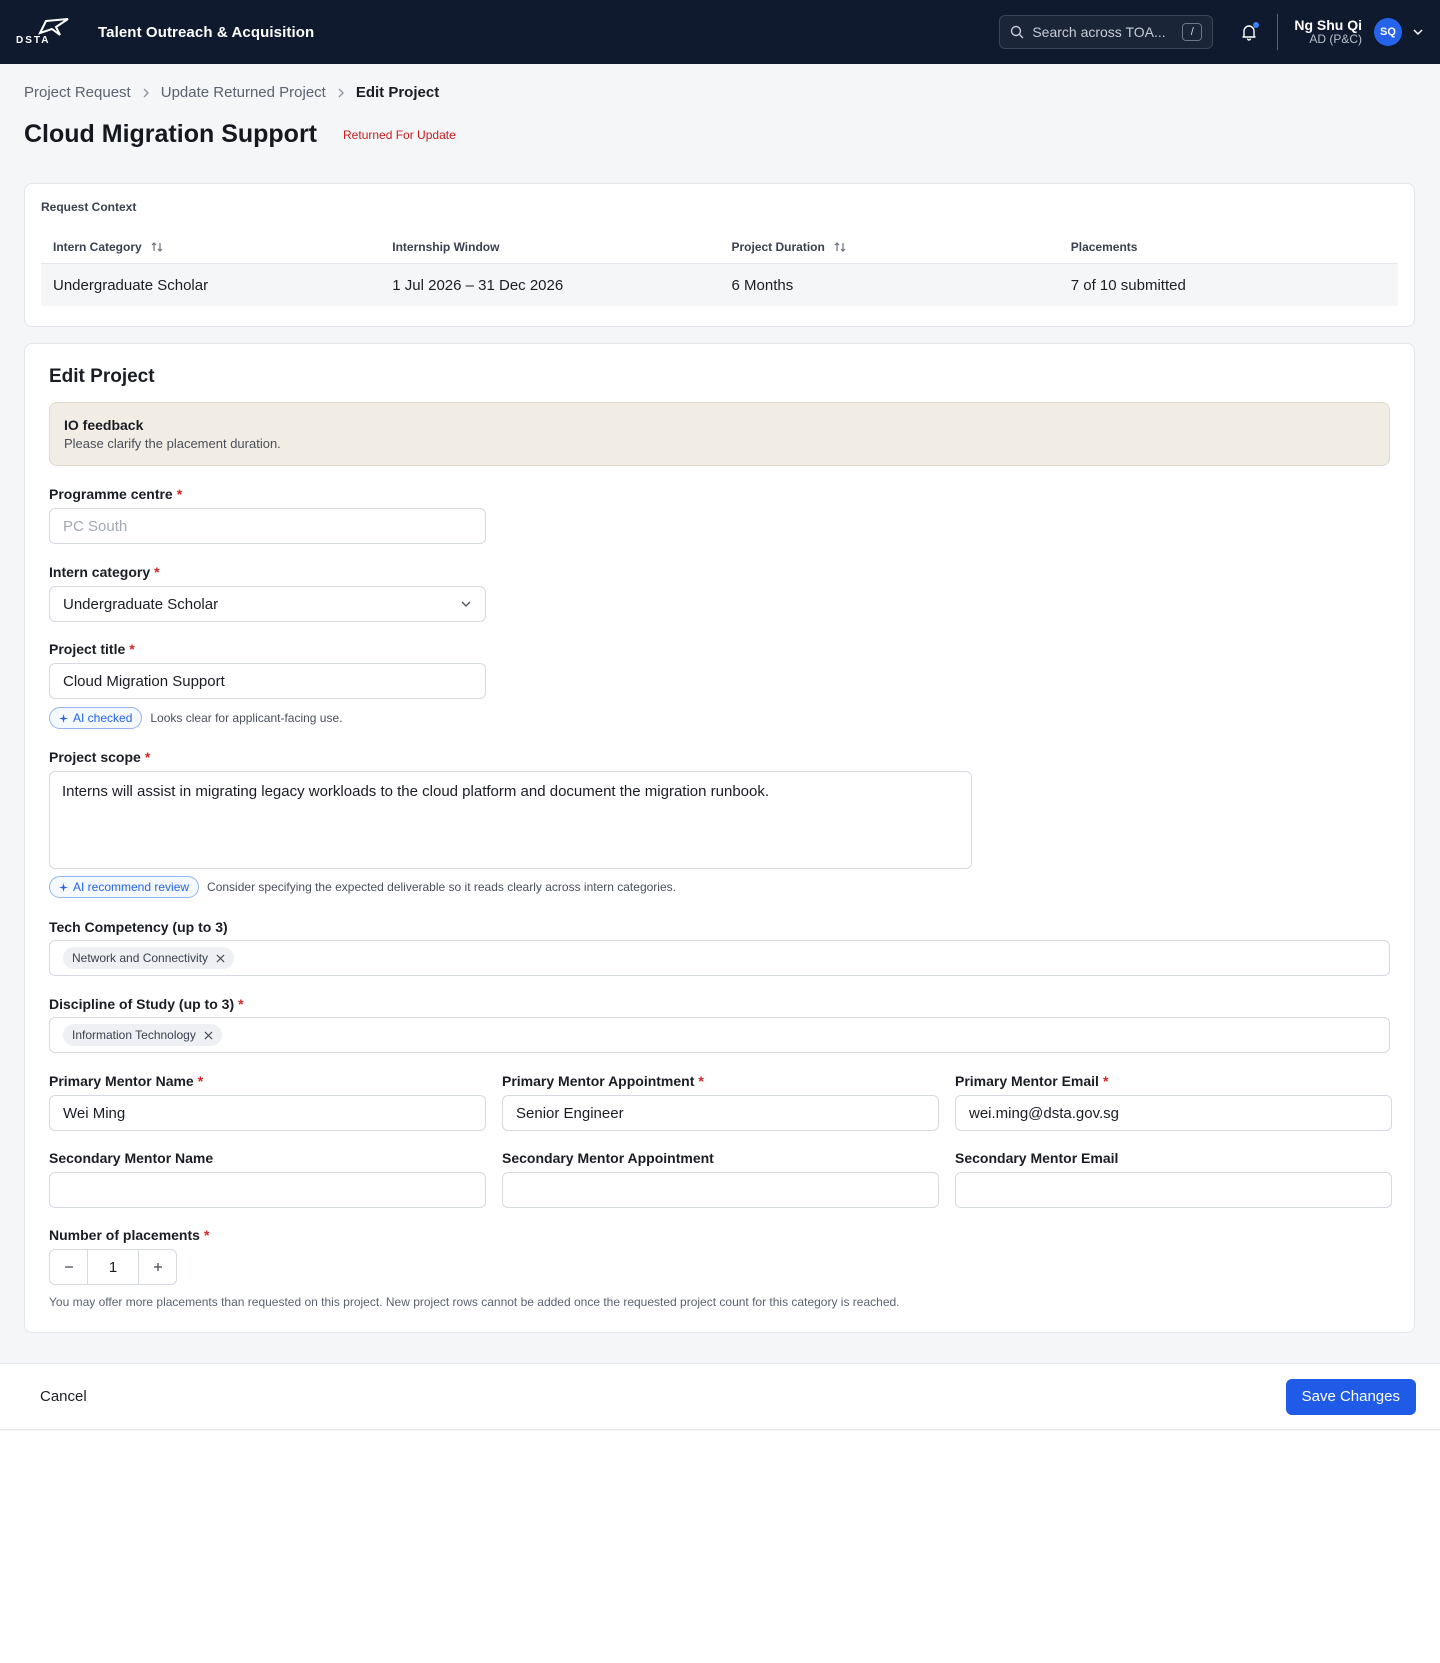 The image size is (1440, 1663). I want to click on page-bottom-area, so click(720, 1547).